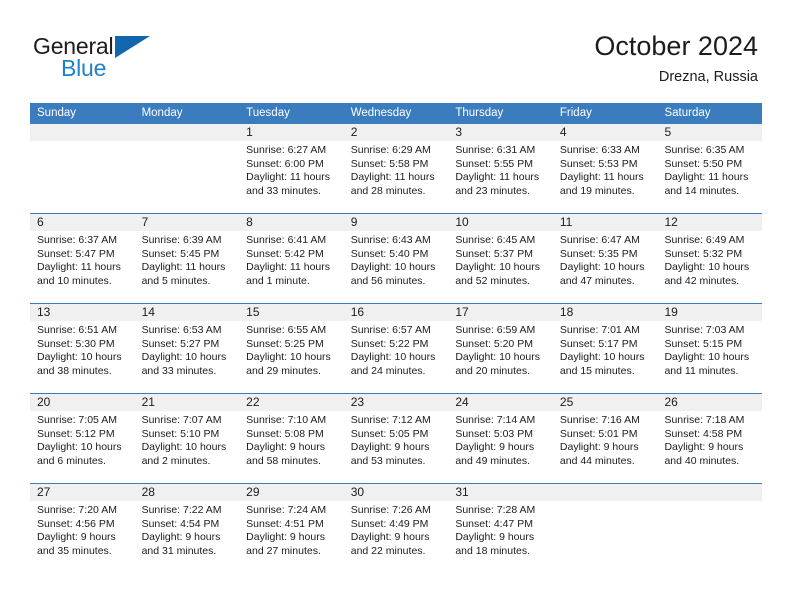 This screenshot has width=792, height=612. What do you see at coordinates (687, 113) in the screenshot?
I see `weekday-header-saturday: Saturday` at bounding box center [687, 113].